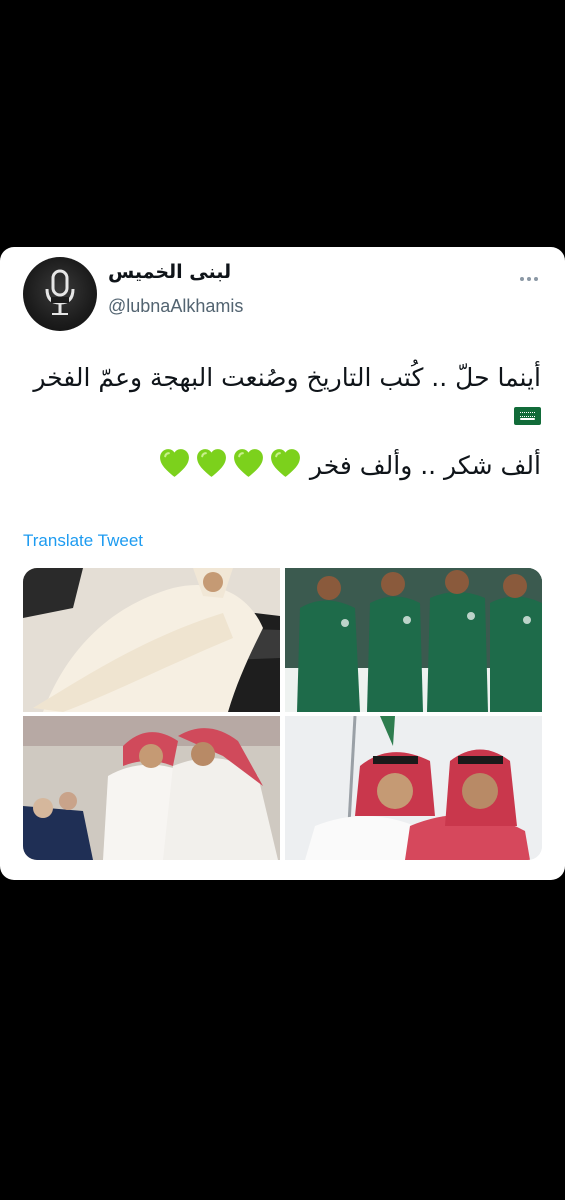  What do you see at coordinates (527, 416) in the screenshot?
I see `saudi-flag-icon` at bounding box center [527, 416].